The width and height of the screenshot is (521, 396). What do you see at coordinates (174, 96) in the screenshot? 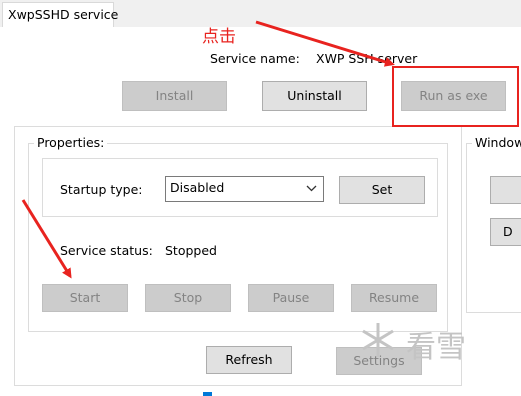
I see `install-button: Install` at bounding box center [174, 96].